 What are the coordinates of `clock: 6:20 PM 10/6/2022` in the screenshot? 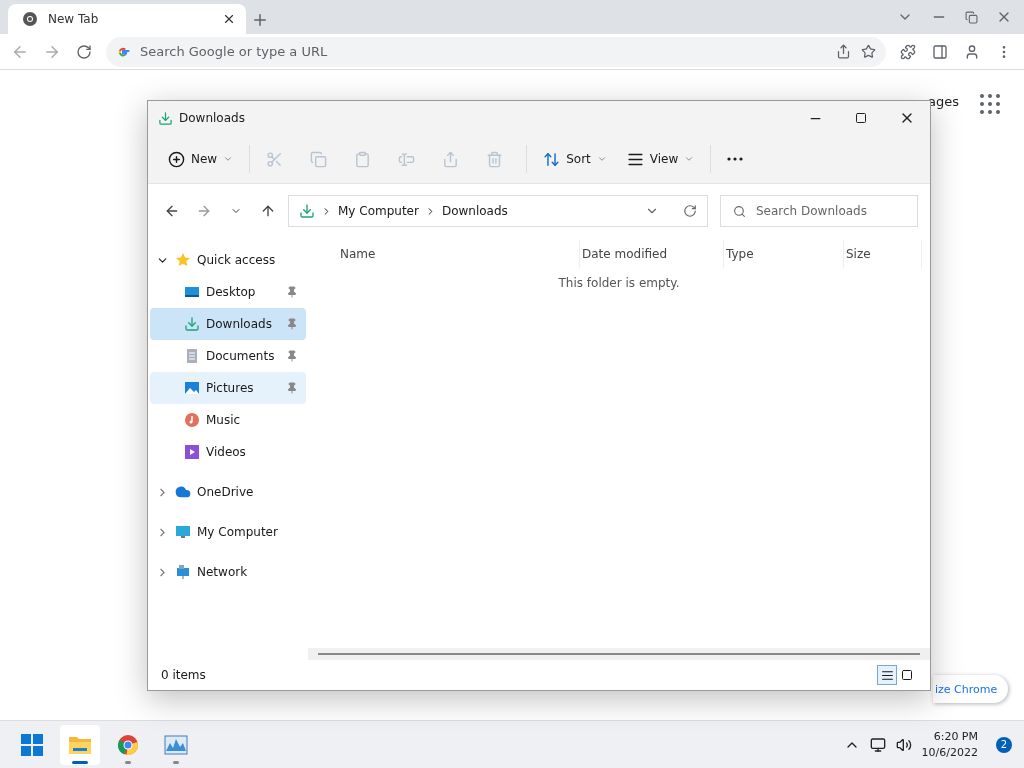 It's located at (949, 744).